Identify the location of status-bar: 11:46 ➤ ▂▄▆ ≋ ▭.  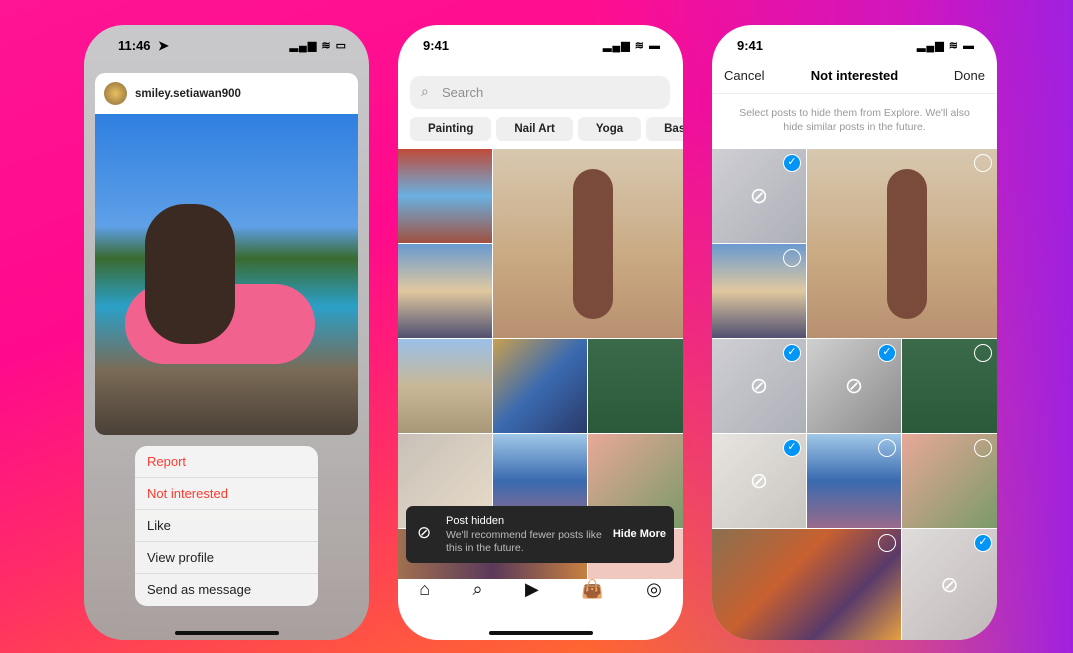
(232, 45).